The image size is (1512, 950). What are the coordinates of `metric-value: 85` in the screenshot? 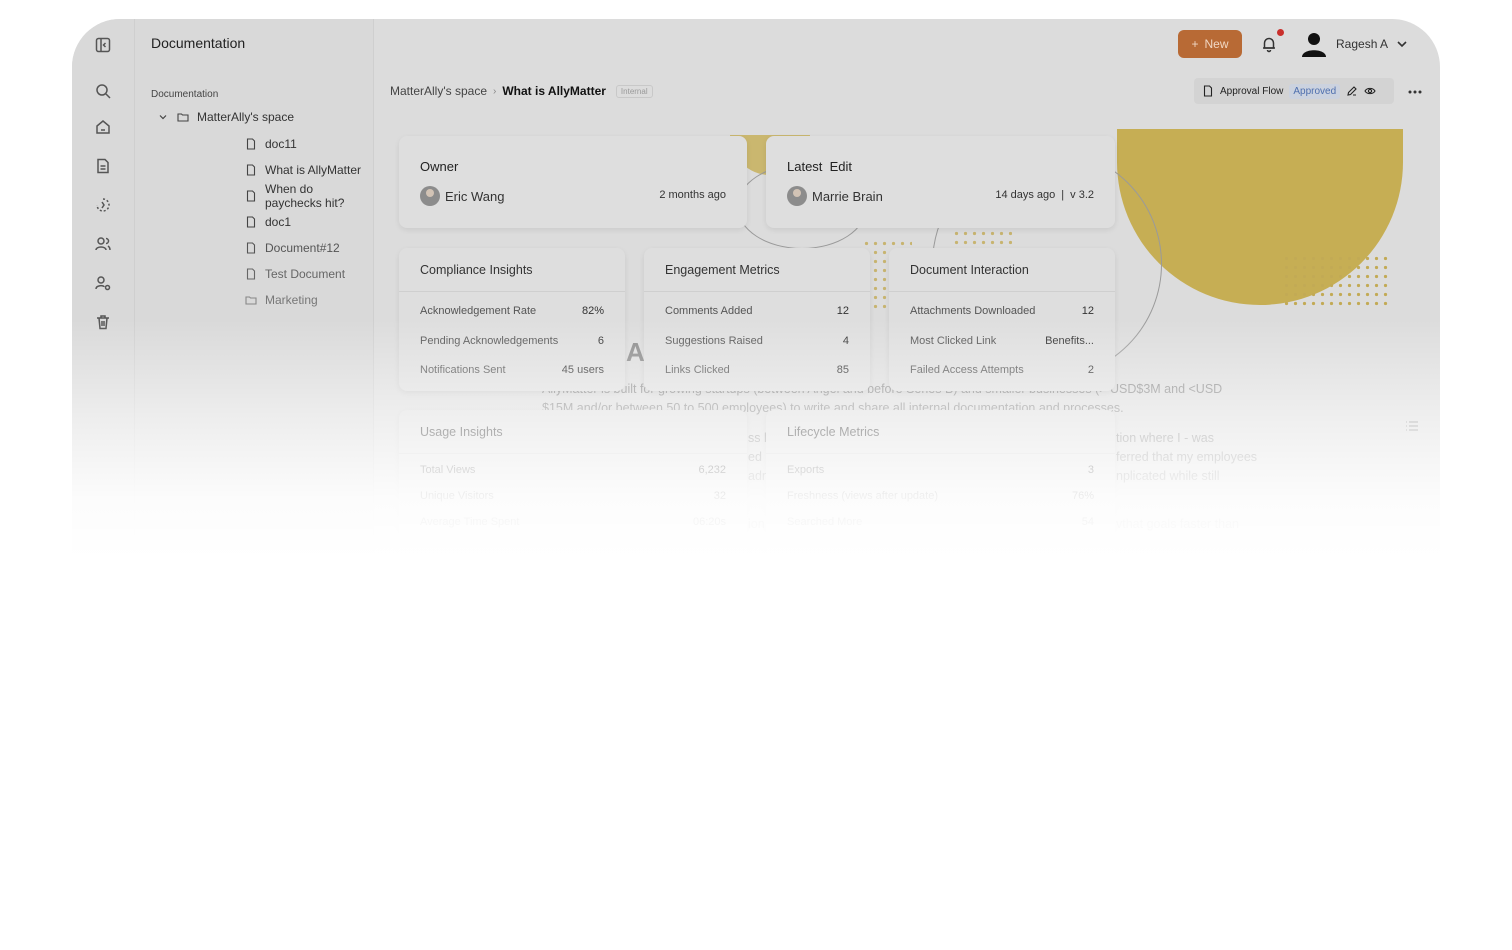 It's located at (842, 370).